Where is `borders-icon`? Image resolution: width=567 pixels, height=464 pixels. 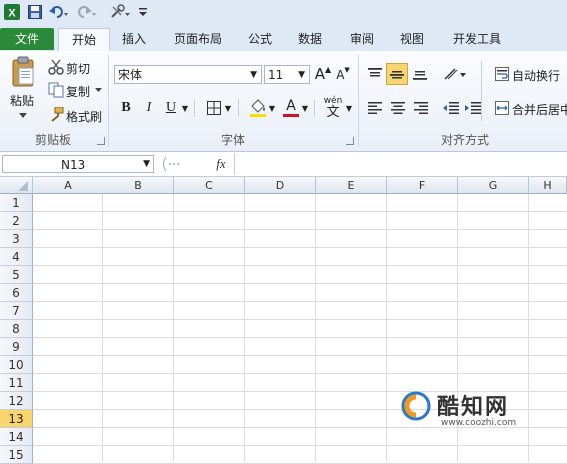 borders-icon is located at coordinates (214, 108).